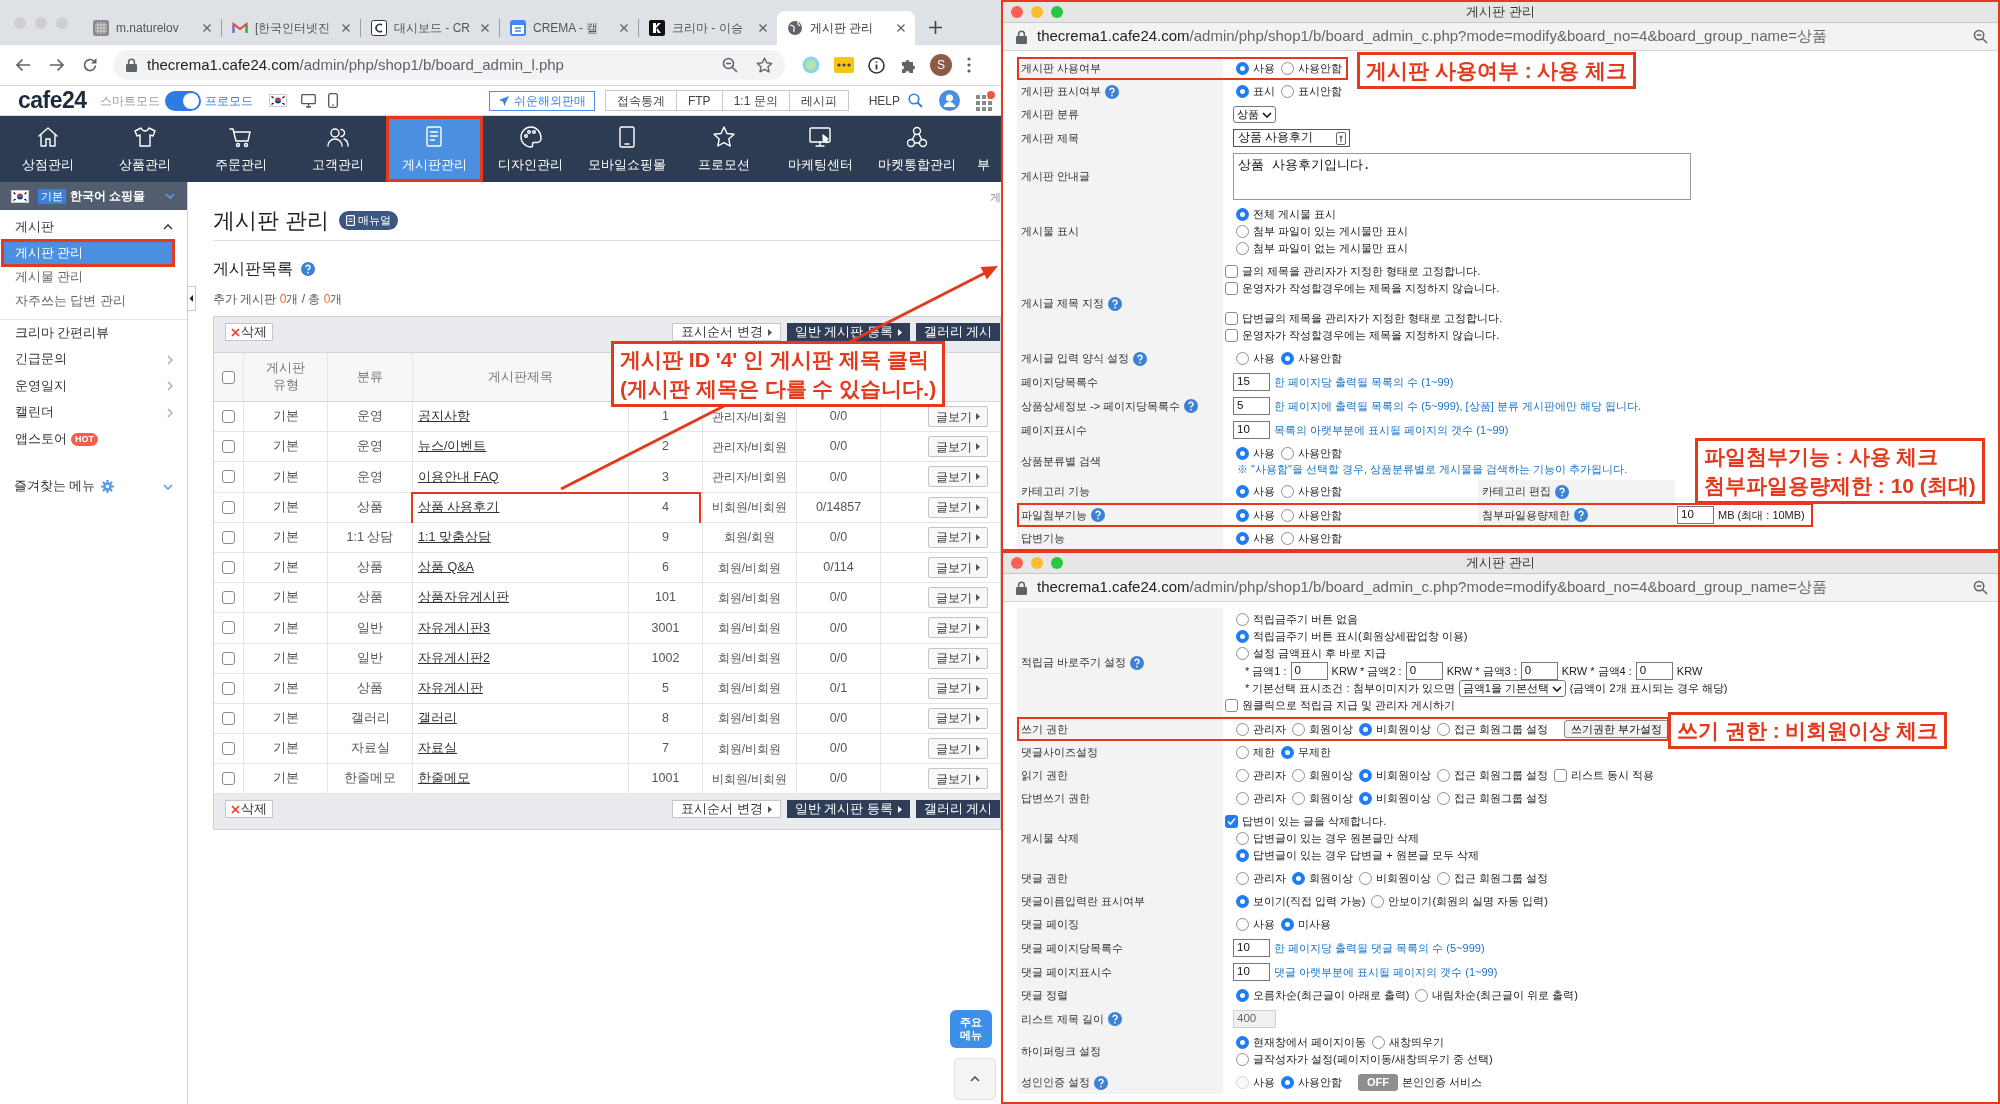  Describe the element at coordinates (941, 65) in the screenshot. I see `profile-avatar: S` at that location.